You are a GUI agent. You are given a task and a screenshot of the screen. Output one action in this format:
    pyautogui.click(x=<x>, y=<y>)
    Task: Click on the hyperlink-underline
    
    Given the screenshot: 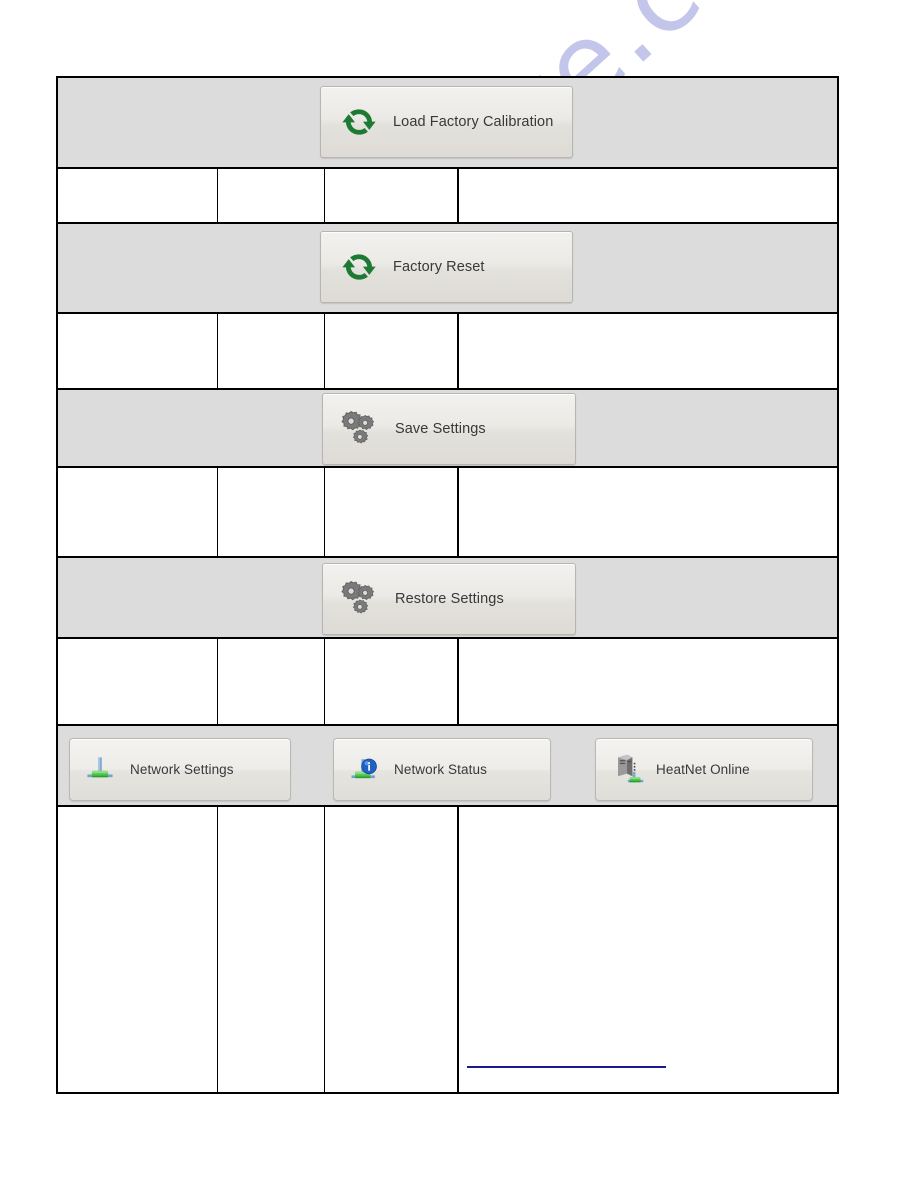 What is the action you would take?
    pyautogui.click(x=566, y=1067)
    